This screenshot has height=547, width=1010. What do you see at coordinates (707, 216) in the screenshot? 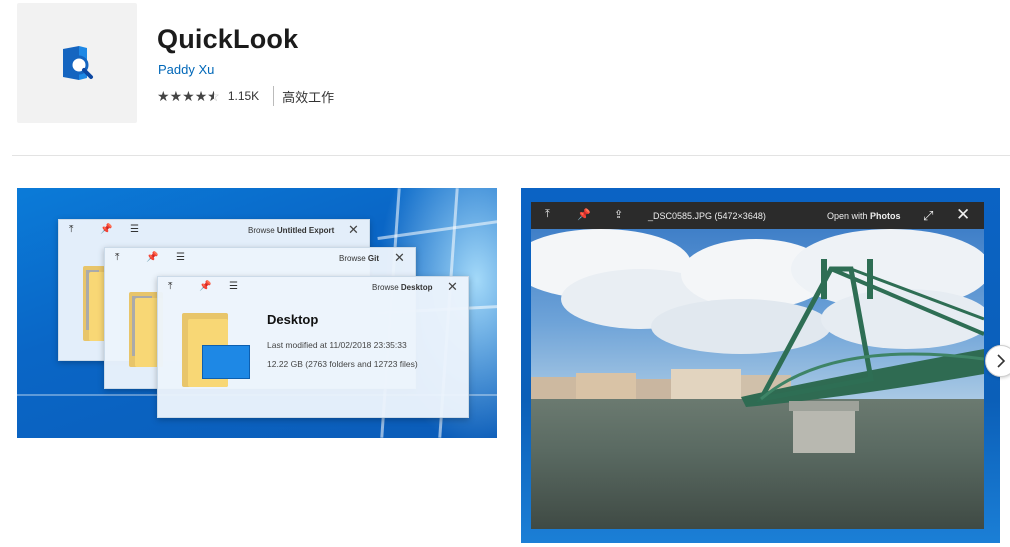
I see `file-name: _DSC0585.JPG (5472×3648)` at bounding box center [707, 216].